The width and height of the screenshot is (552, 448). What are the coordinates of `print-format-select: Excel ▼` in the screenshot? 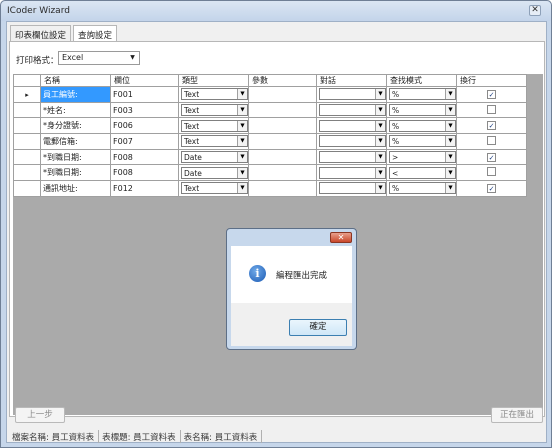 It's located at (99, 58).